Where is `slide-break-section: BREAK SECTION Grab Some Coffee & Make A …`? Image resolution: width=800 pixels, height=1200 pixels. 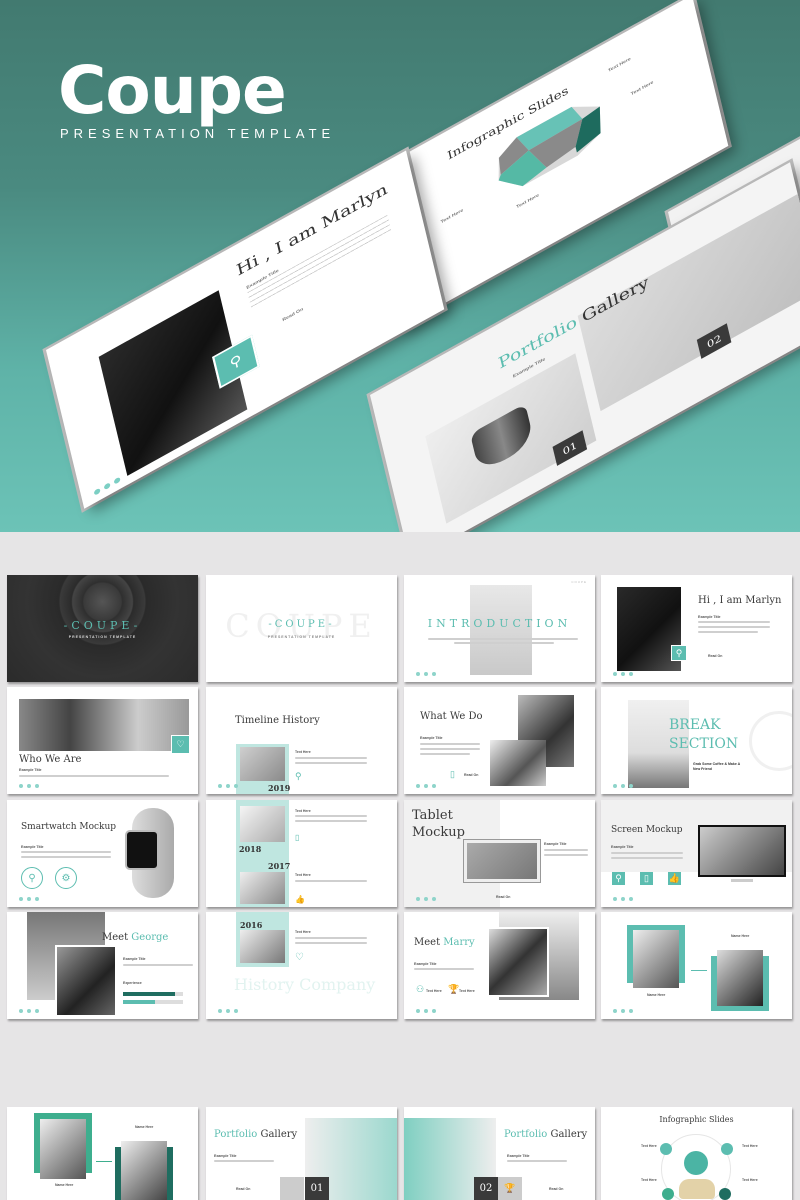 slide-break-section: BREAK SECTION Grab Some Coffee & Make A … is located at coordinates (696, 740).